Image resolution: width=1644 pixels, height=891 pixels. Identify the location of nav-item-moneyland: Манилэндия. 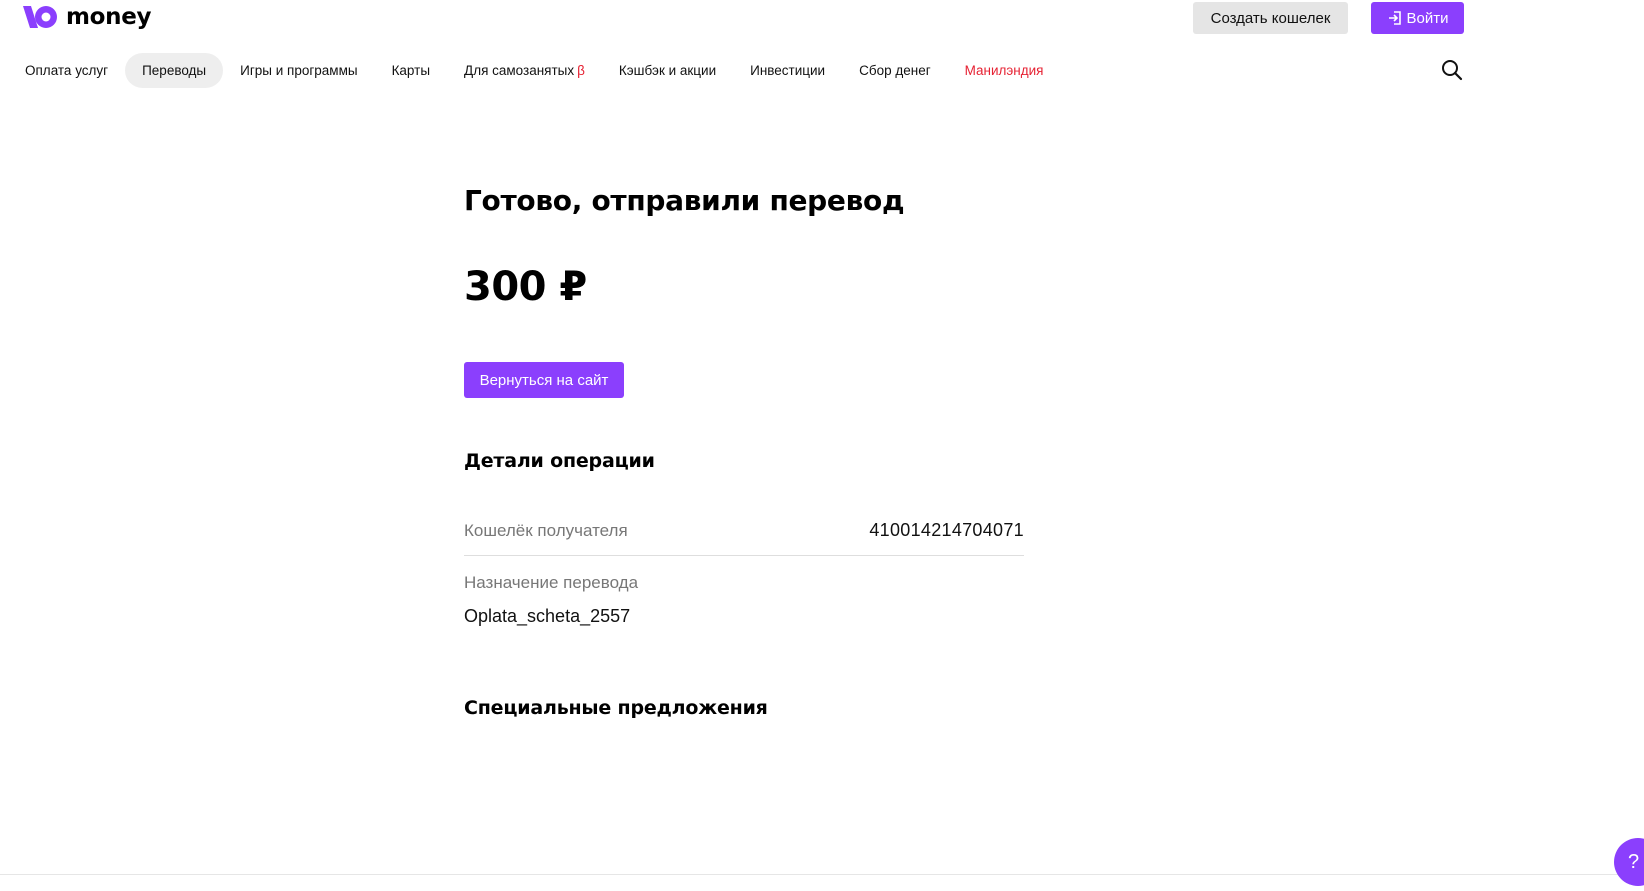
(1004, 70).